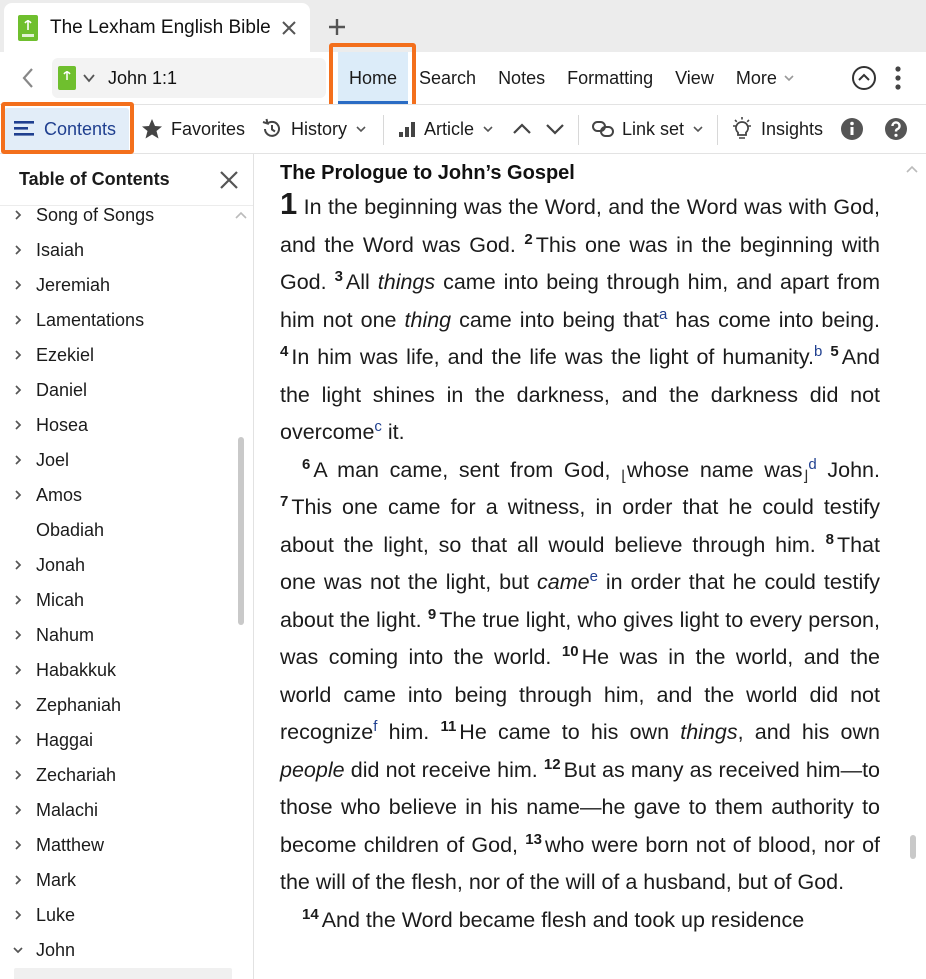  What do you see at coordinates (123, 973) in the screenshot?
I see `toc-sub-item` at bounding box center [123, 973].